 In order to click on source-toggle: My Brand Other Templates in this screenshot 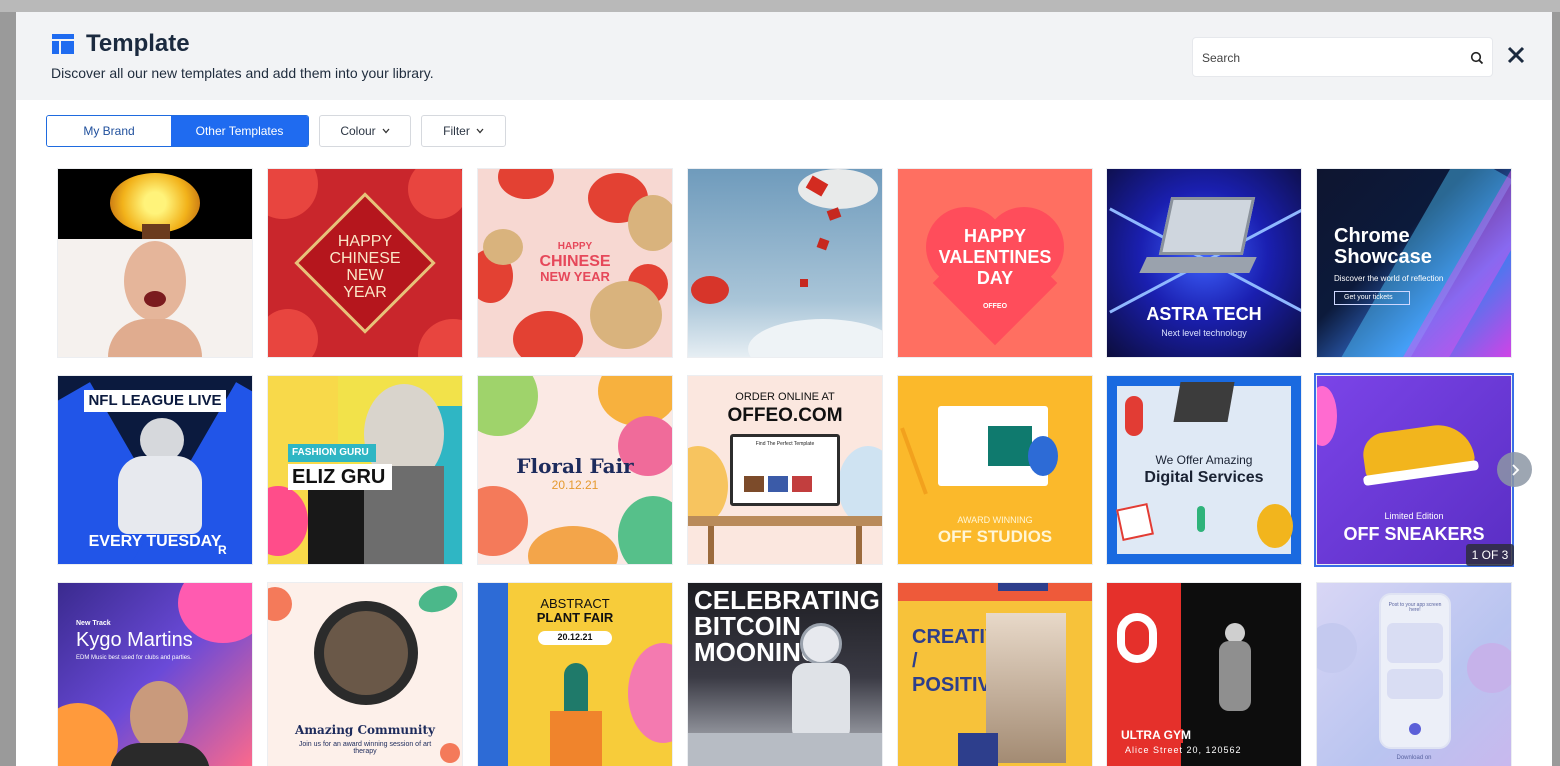, I will do `click(177, 131)`.